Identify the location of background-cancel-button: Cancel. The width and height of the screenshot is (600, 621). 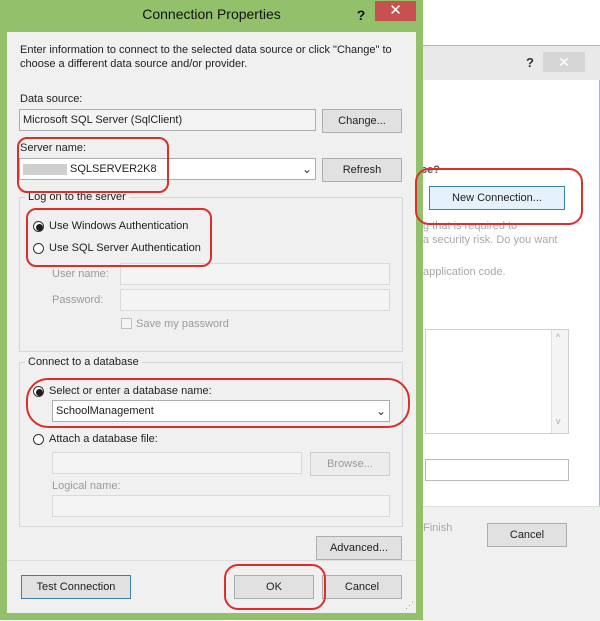
(527, 535).